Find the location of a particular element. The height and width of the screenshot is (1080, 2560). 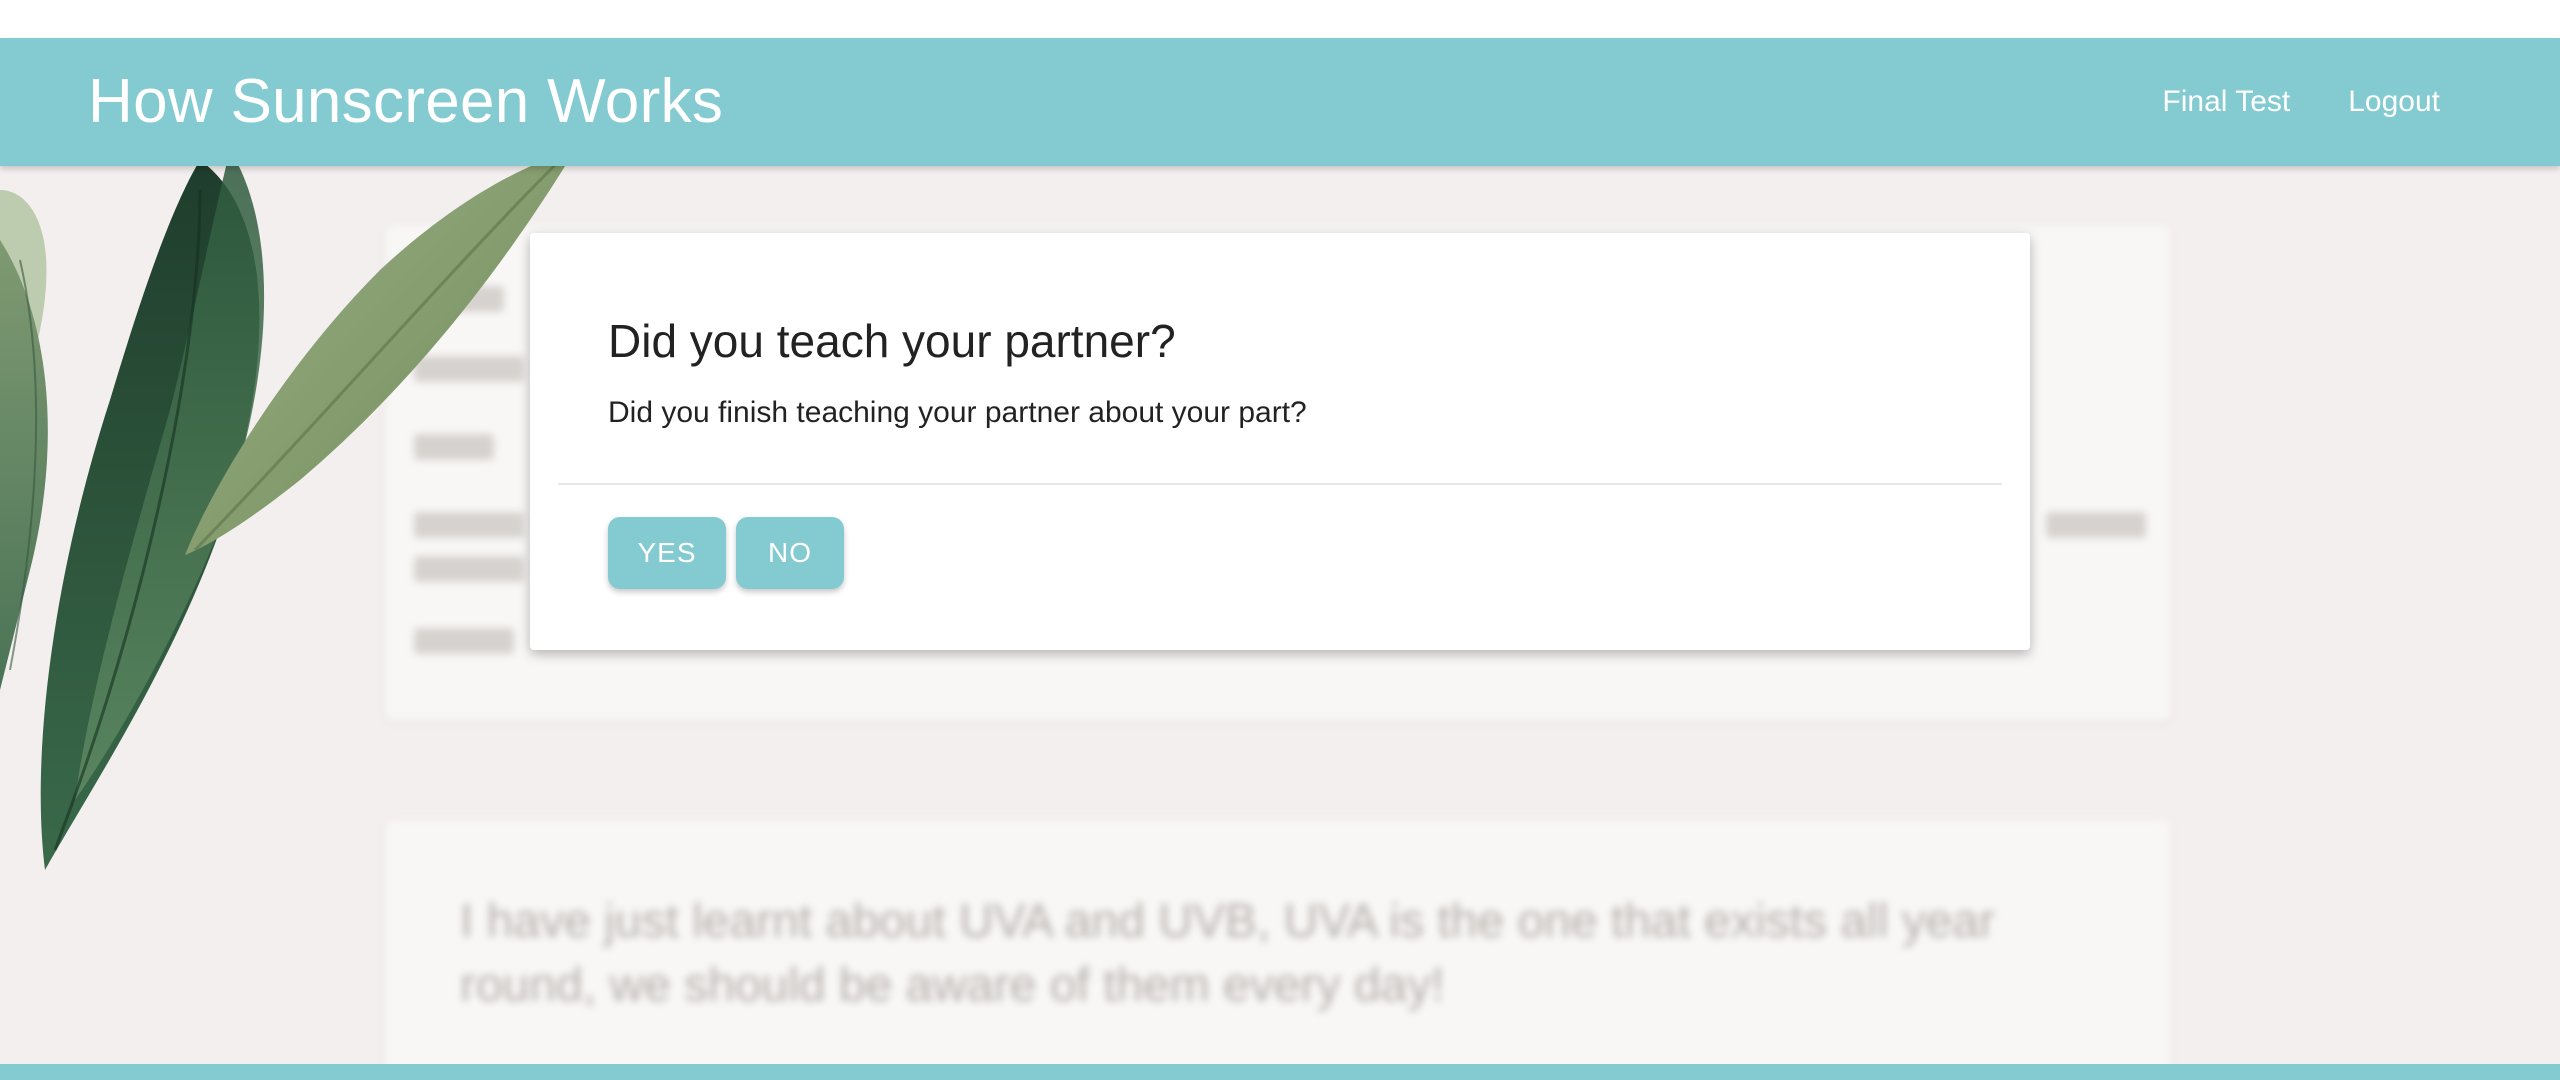

nav-link-final-test: Final Test is located at coordinates (2226, 102).